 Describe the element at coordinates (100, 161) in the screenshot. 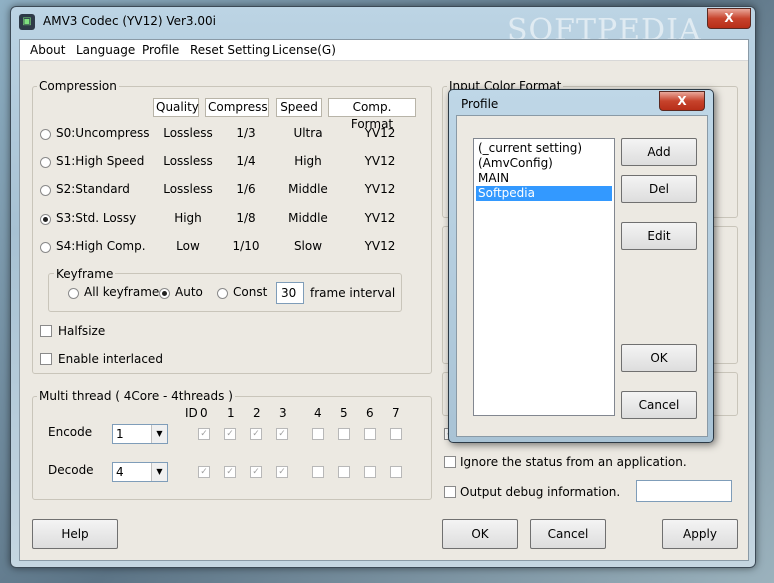

I see `row-label: S1:High Speed` at that location.